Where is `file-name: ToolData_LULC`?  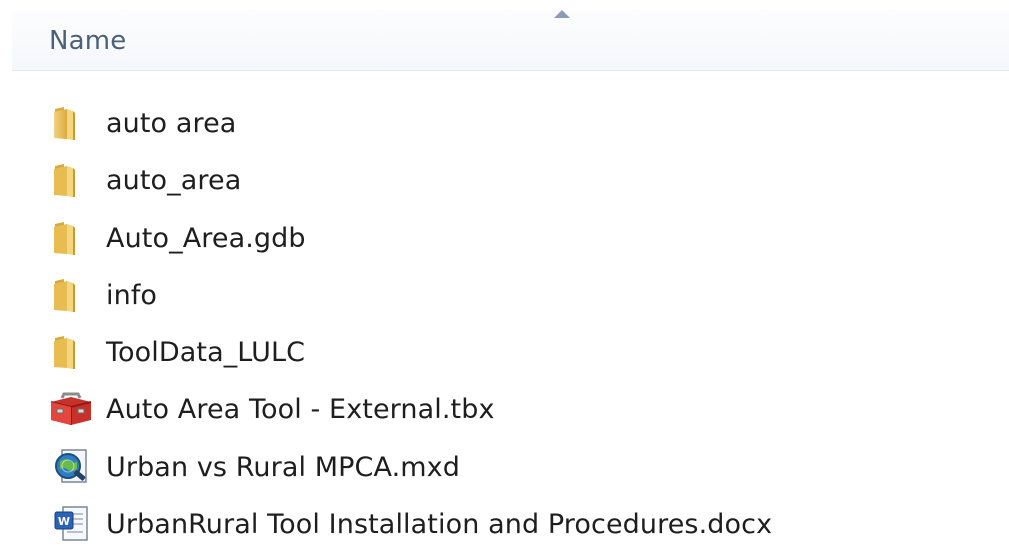
file-name: ToolData_LULC is located at coordinates (206, 352).